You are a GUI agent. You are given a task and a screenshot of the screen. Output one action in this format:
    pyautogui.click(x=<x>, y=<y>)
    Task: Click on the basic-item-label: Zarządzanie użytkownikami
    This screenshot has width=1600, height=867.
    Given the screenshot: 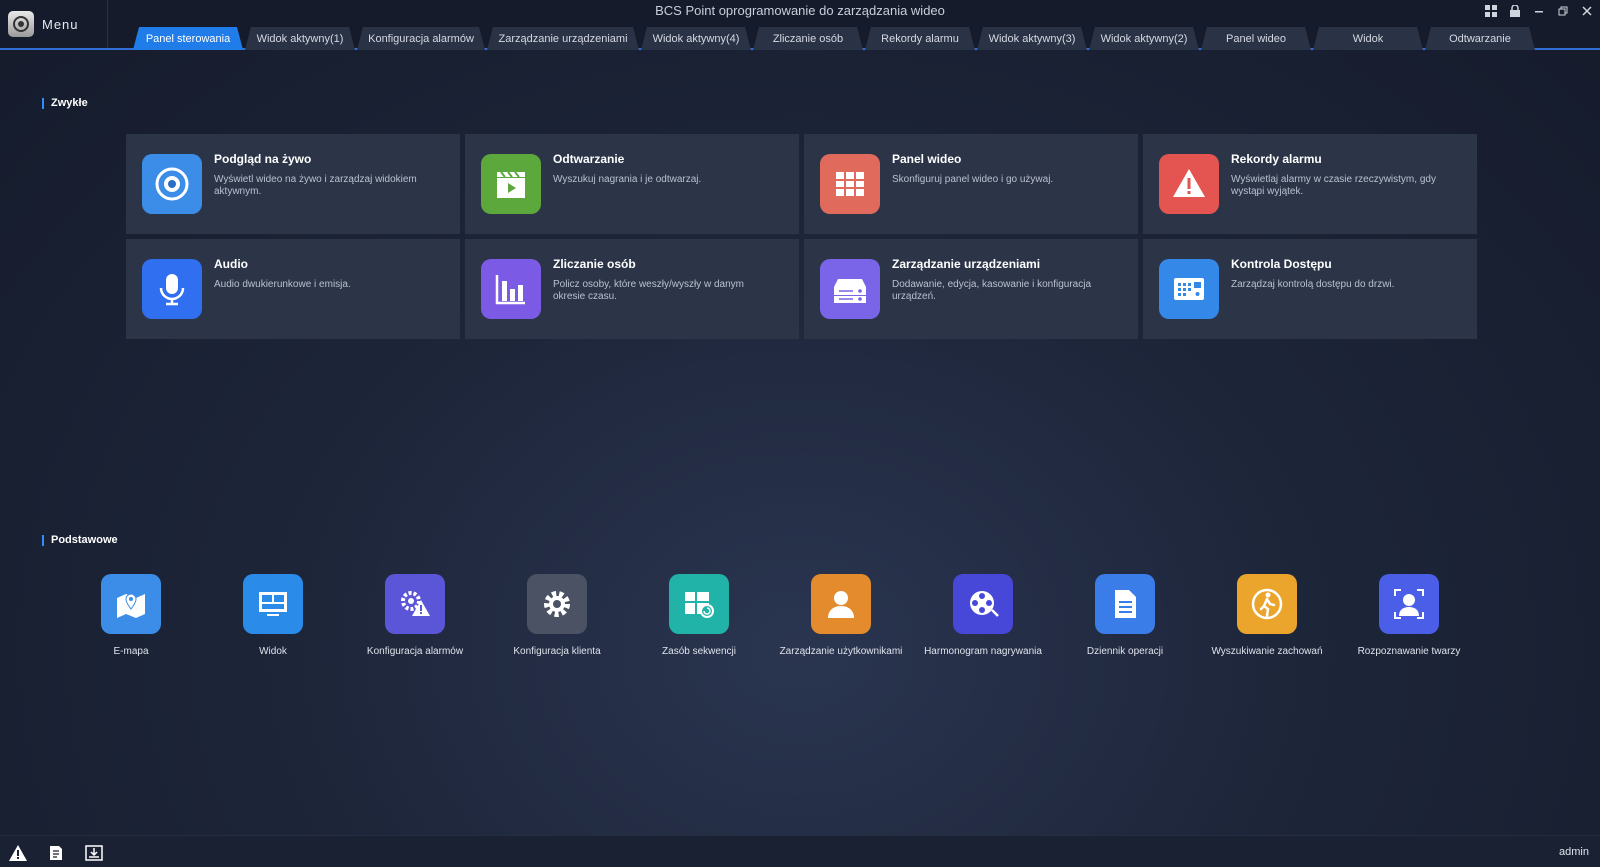 What is the action you would take?
    pyautogui.click(x=841, y=651)
    